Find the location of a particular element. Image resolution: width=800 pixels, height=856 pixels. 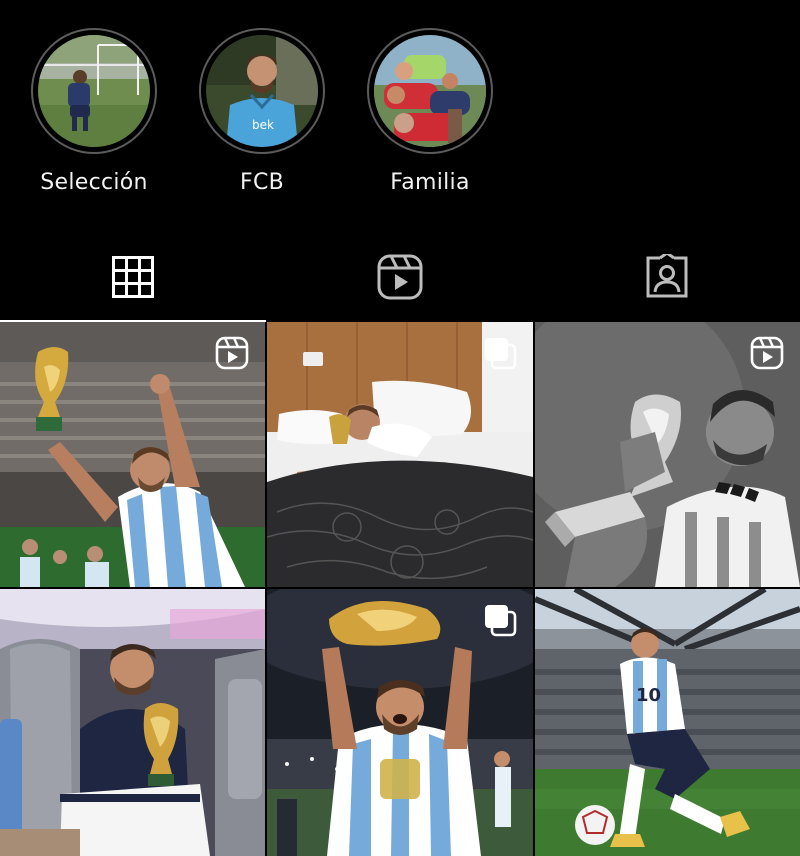

tab-reels is located at coordinates (400, 279).